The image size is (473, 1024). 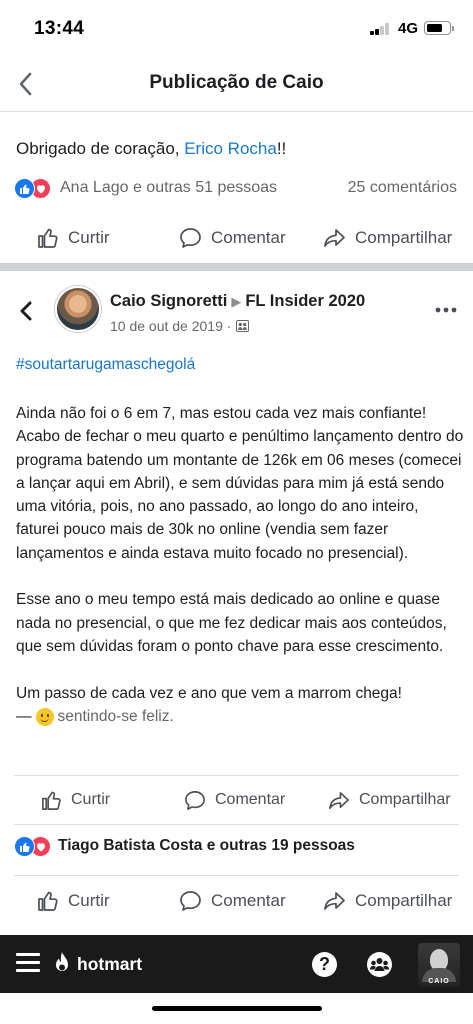 What do you see at coordinates (171, 326) in the screenshot?
I see `post-date-text: 10 de out de 2019 ·` at bounding box center [171, 326].